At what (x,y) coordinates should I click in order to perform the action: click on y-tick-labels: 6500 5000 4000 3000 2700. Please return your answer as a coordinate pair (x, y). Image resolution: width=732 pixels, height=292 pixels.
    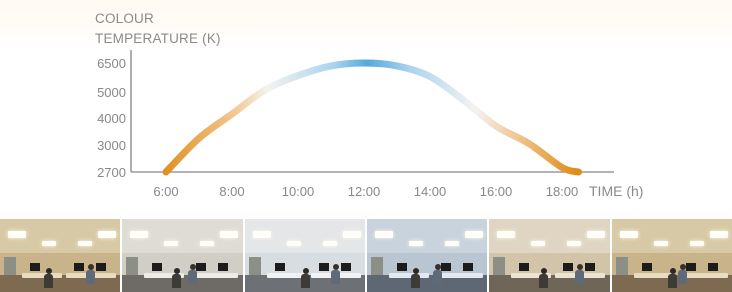
    Looking at the image, I should click on (111, 118).